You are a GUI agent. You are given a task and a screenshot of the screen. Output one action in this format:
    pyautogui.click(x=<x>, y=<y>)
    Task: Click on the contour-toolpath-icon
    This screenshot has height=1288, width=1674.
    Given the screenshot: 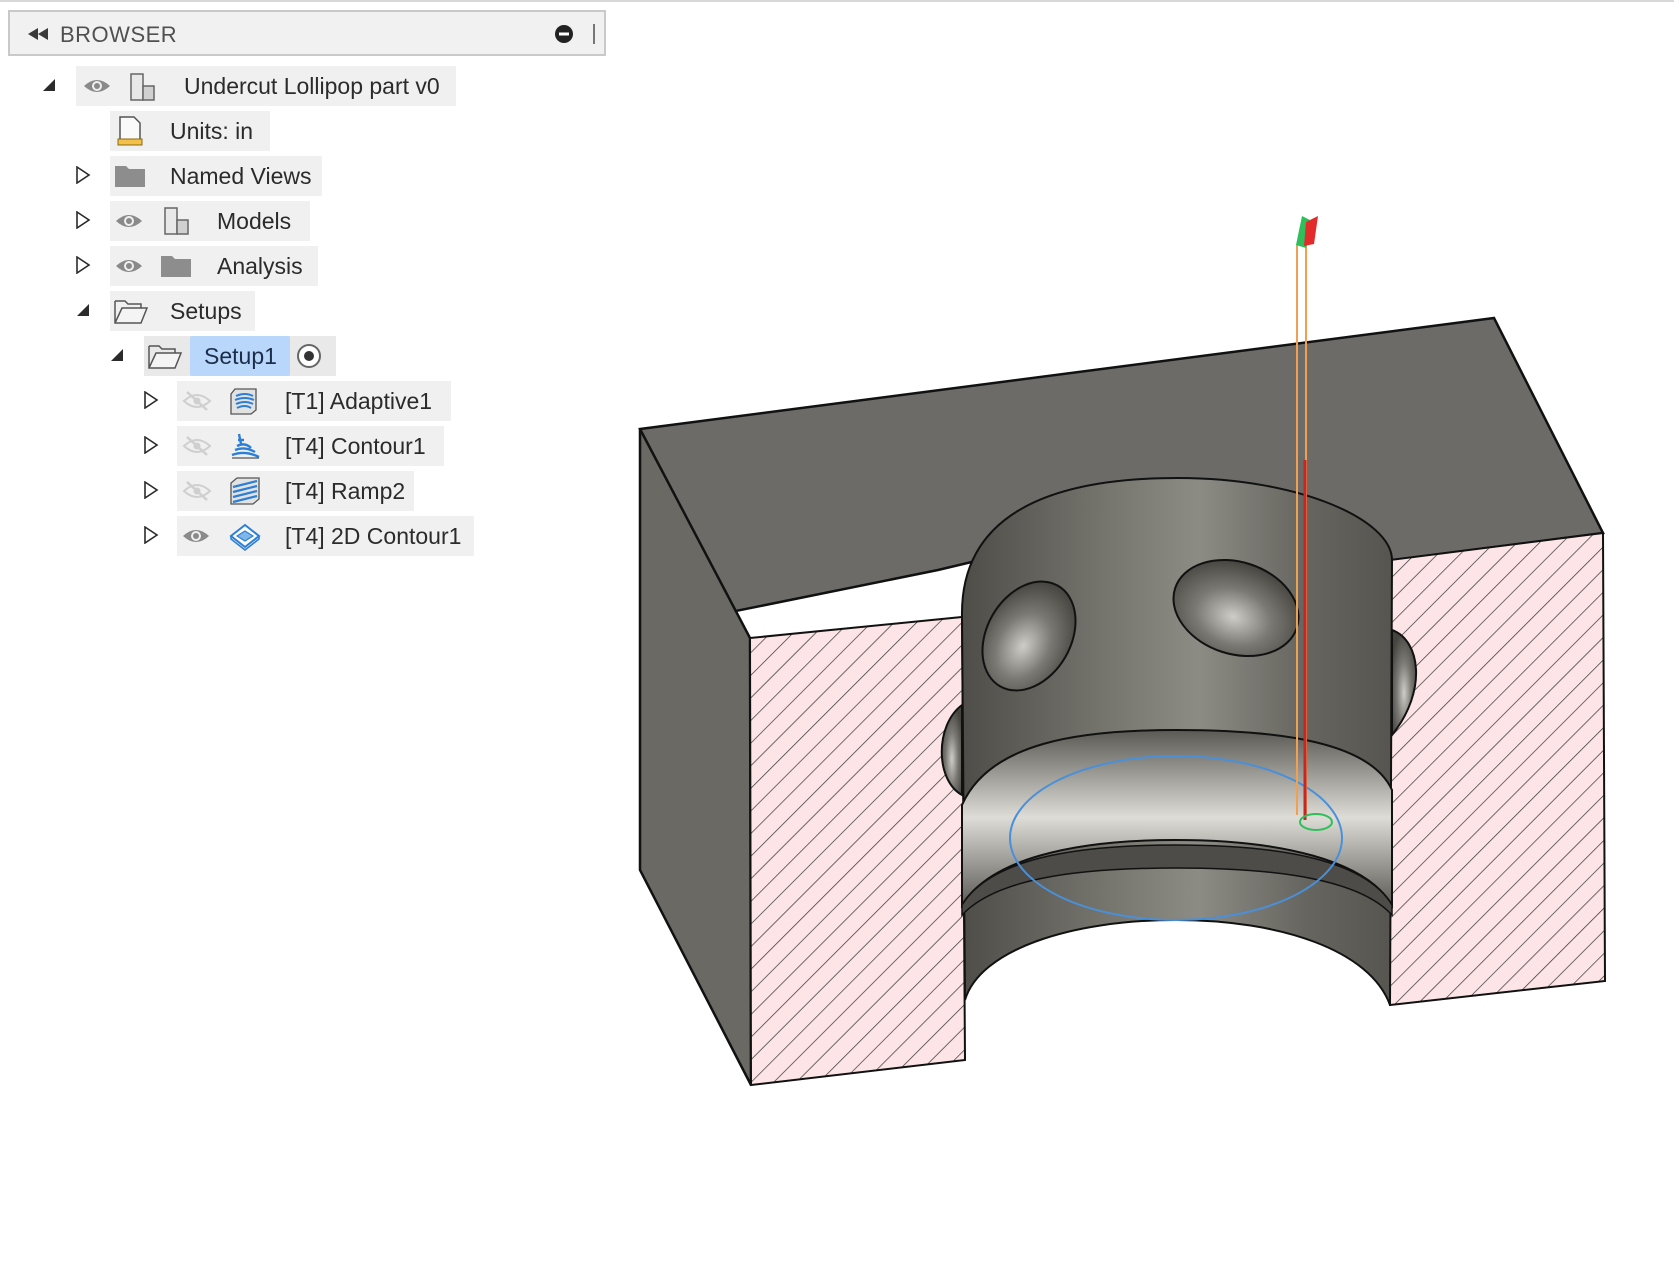 What is the action you would take?
    pyautogui.click(x=245, y=446)
    